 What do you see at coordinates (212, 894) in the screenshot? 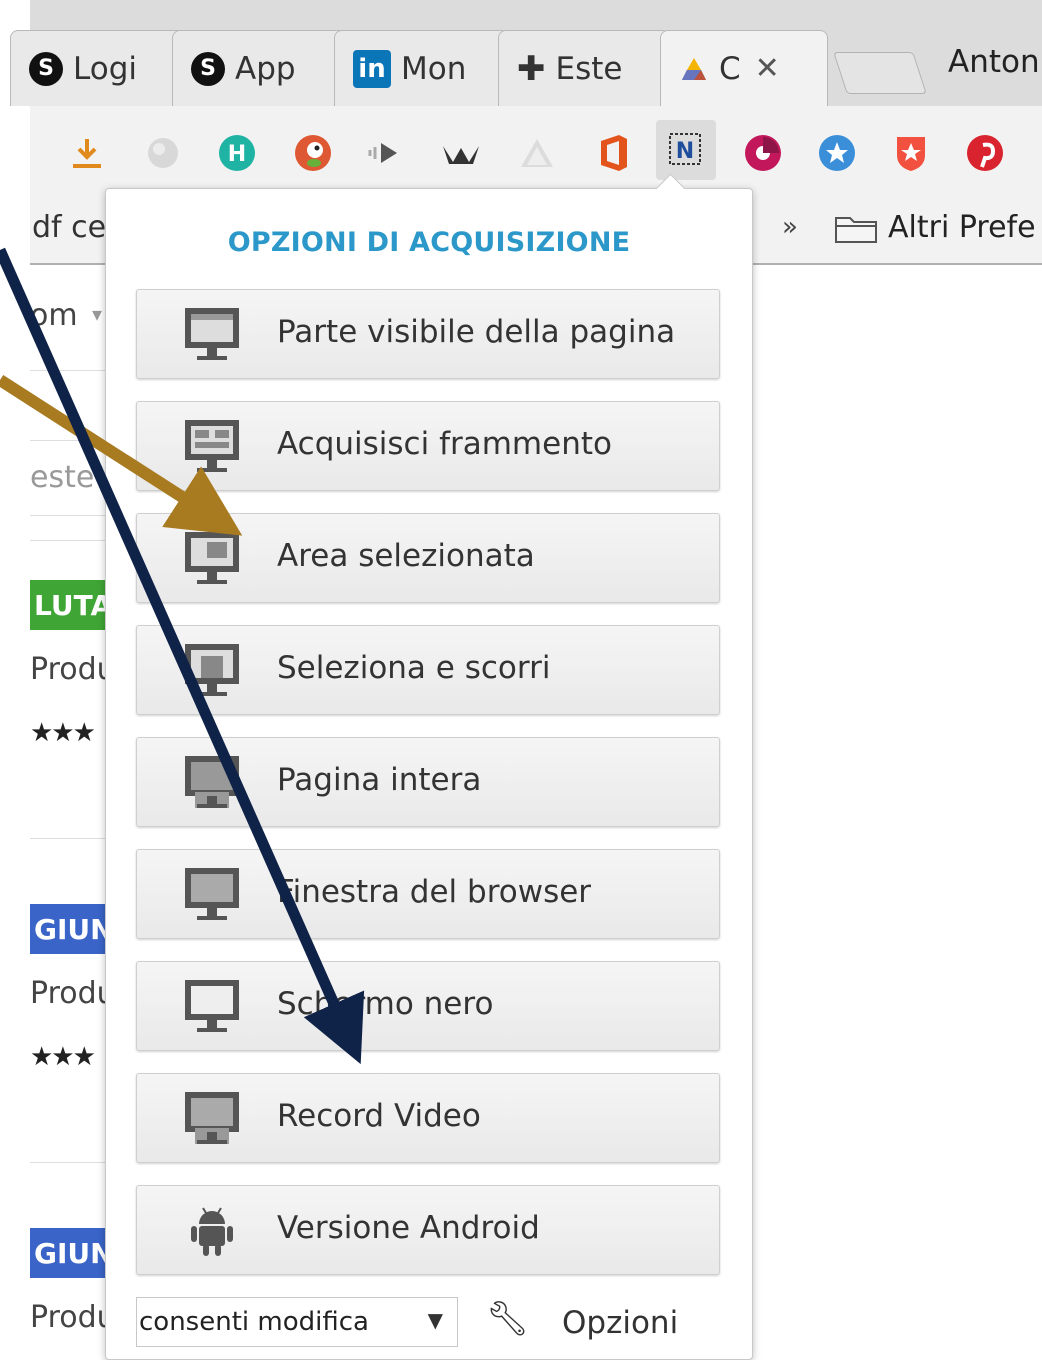
I see `monitor-window-icon` at bounding box center [212, 894].